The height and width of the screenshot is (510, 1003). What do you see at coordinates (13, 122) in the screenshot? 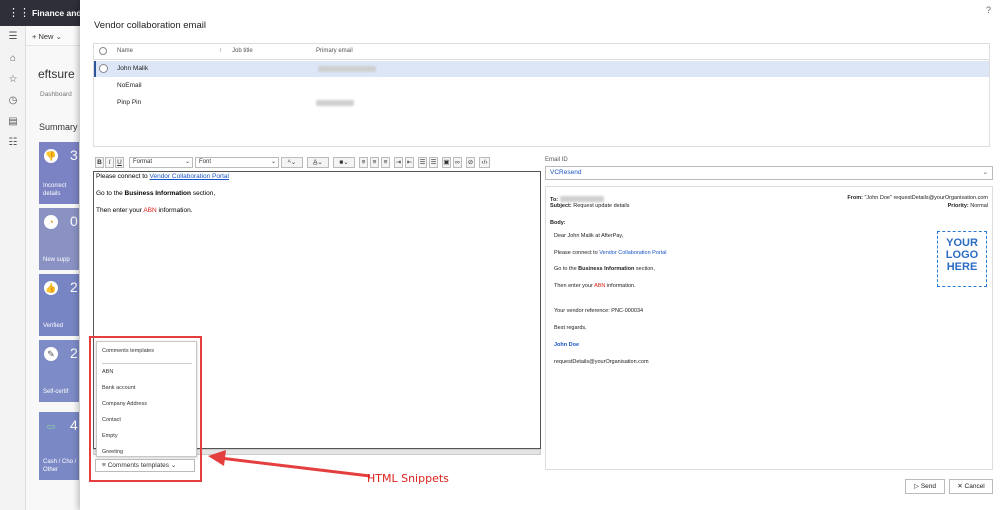
I see `workspaces-icon: ▤` at bounding box center [13, 122].